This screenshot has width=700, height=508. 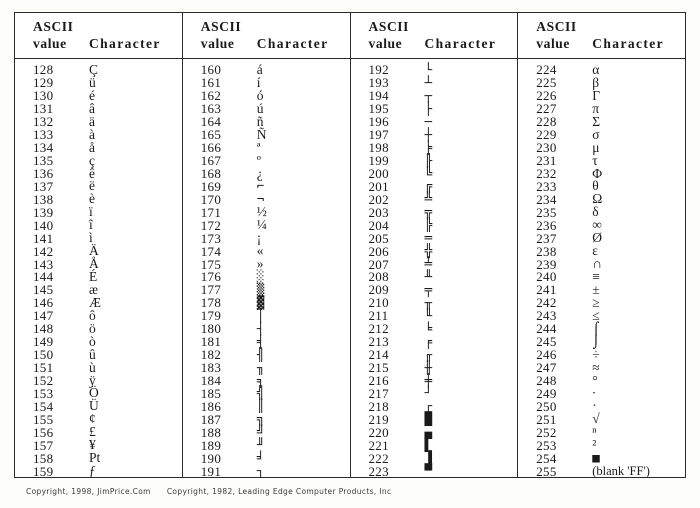 What do you see at coordinates (43, 471) in the screenshot?
I see `ascii-value-cell: 159` at bounding box center [43, 471].